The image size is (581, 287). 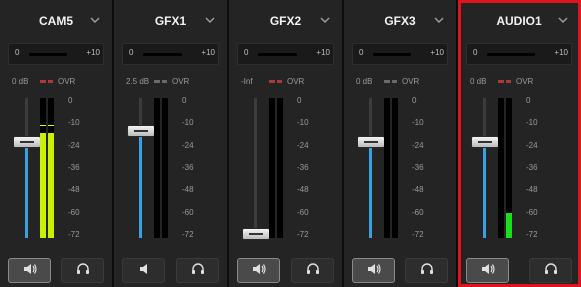 What do you see at coordinates (170, 20) in the screenshot?
I see `channel-header: GFX1` at bounding box center [170, 20].